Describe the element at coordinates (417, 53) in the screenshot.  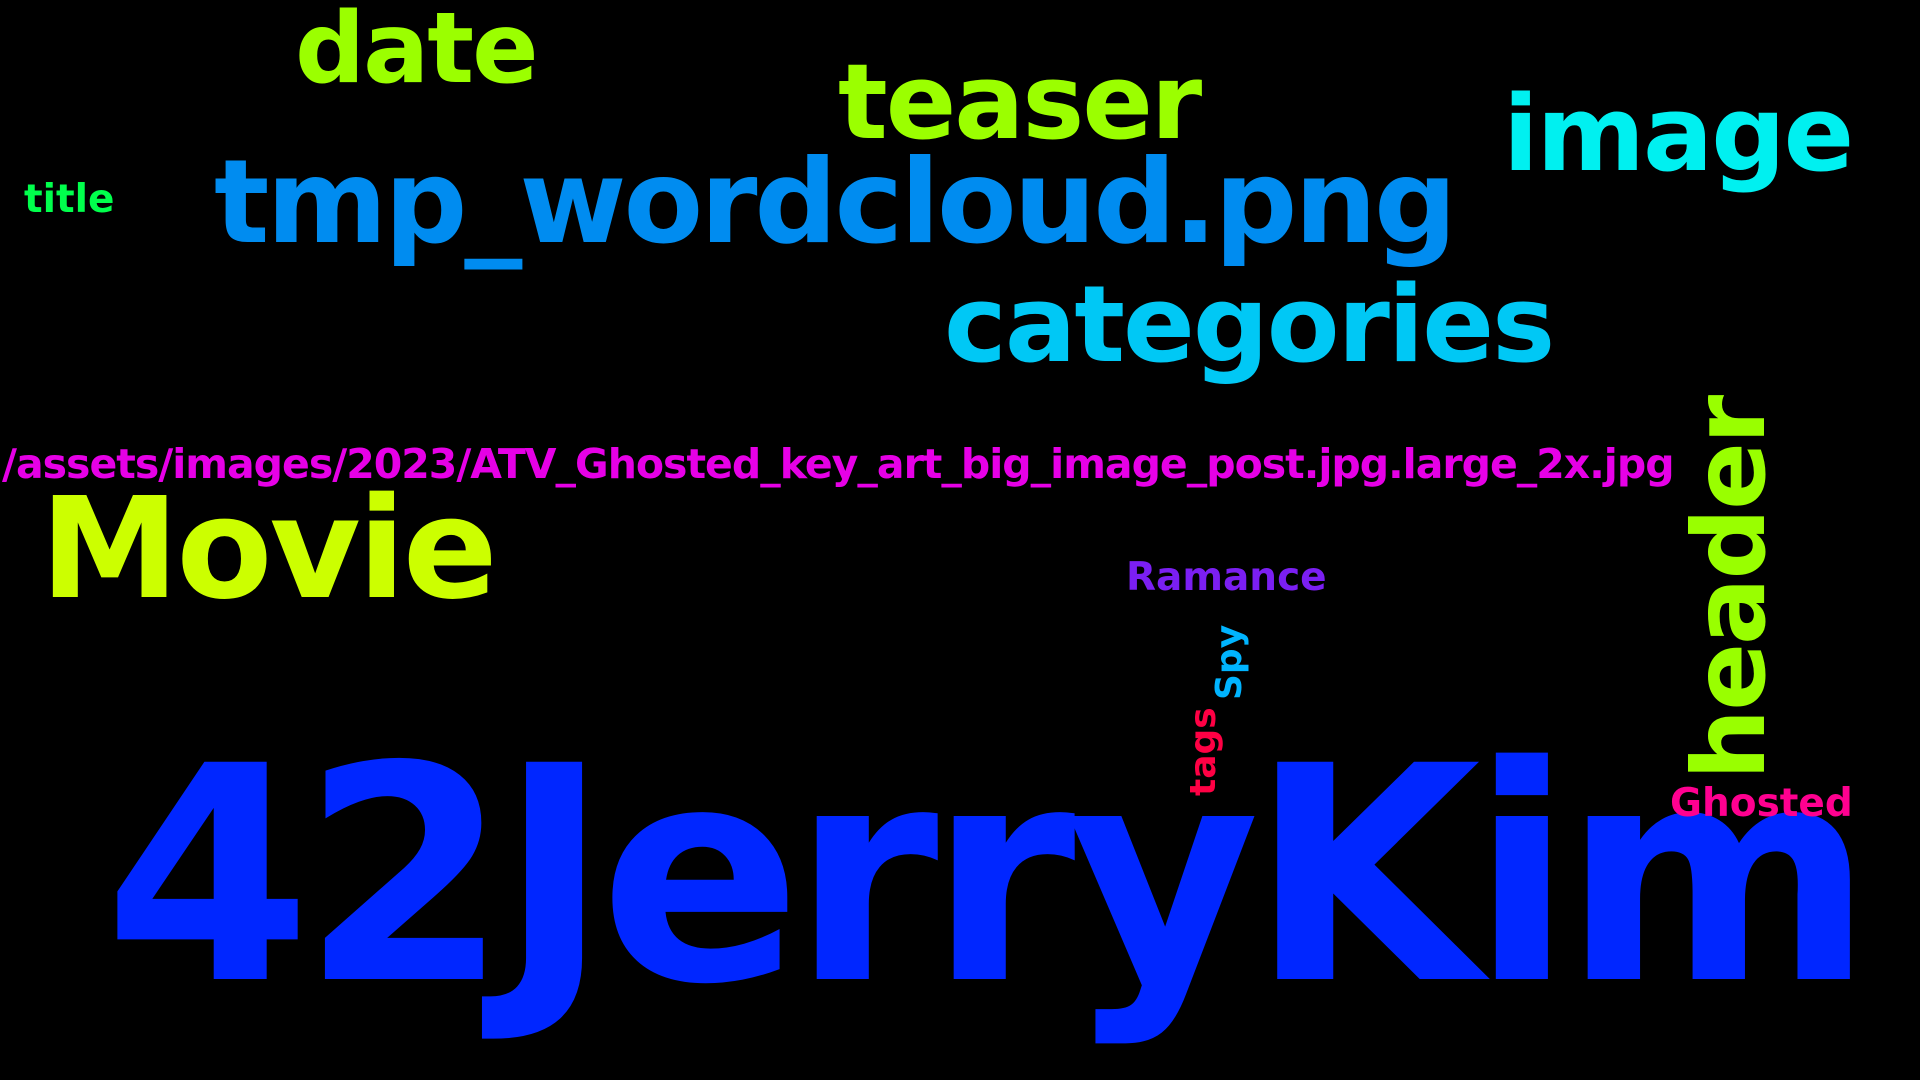
I see `word-date: date` at that location.